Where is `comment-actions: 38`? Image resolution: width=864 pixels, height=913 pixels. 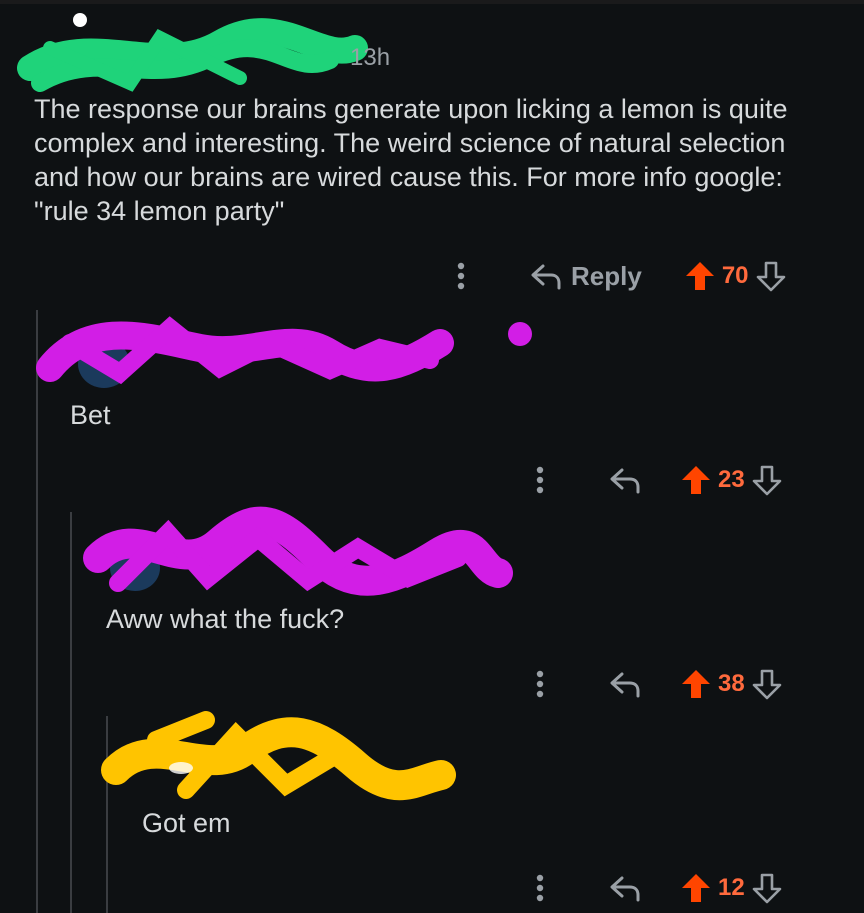 comment-actions: 38 is located at coordinates (656, 684).